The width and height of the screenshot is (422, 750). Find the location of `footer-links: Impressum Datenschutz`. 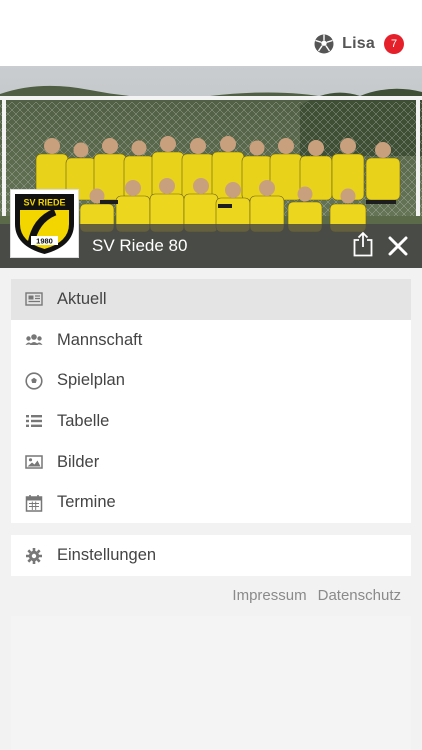

footer-links: Impressum Datenschutz is located at coordinates (316, 595).